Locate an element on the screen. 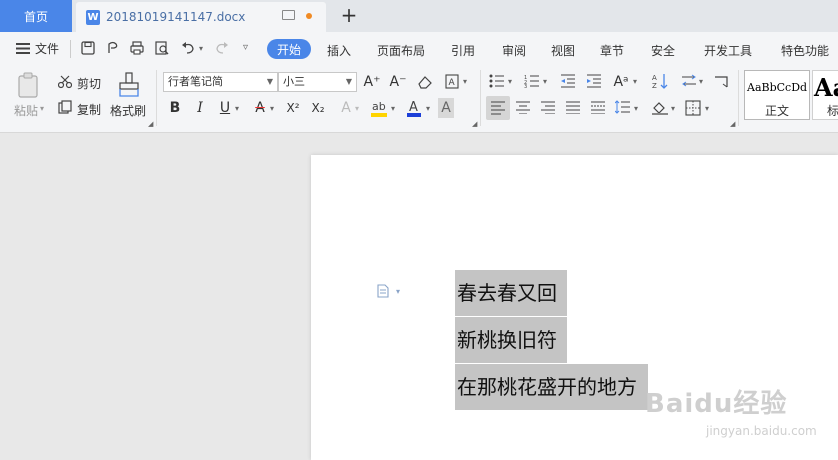 This screenshot has height=460, width=838. tab-chapter: 章节 is located at coordinates (612, 50).